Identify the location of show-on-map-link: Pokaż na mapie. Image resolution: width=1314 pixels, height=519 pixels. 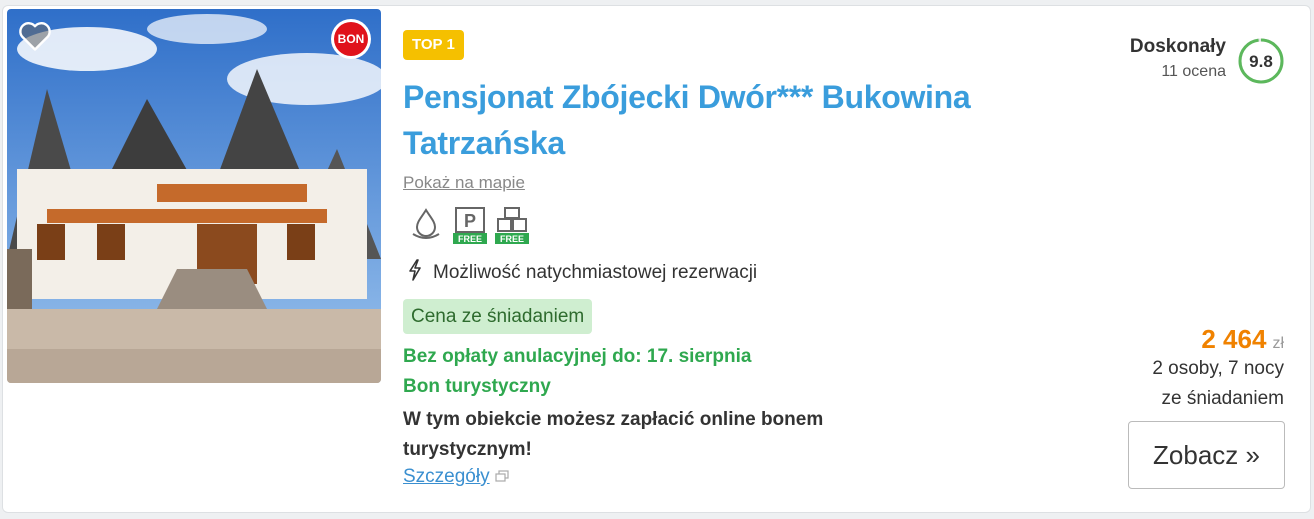
(464, 183).